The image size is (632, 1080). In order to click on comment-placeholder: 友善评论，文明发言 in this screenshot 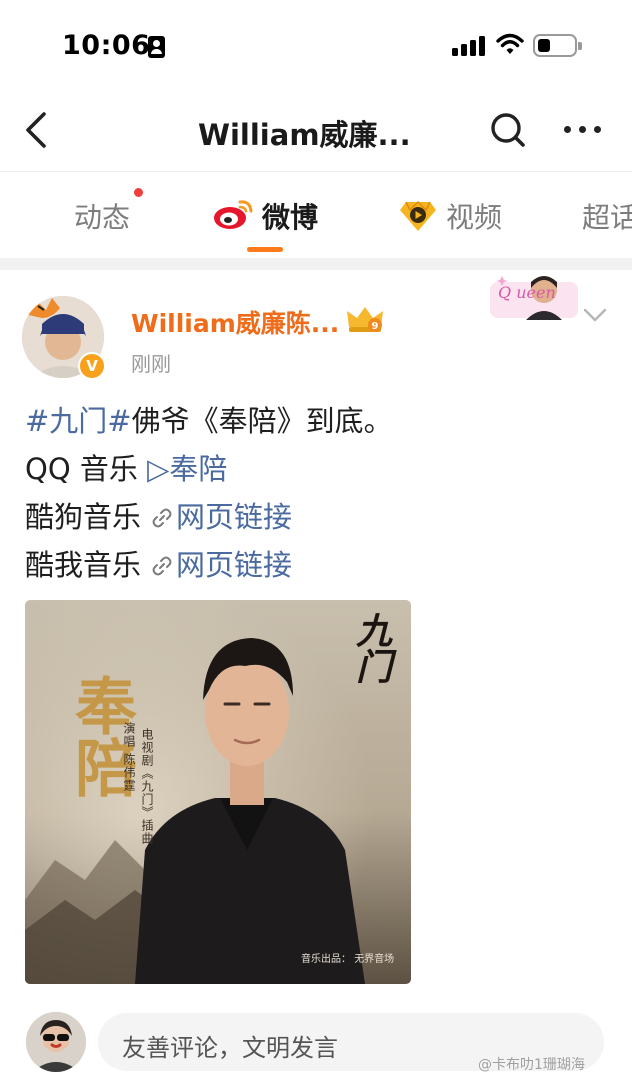, I will do `click(230, 1048)`.